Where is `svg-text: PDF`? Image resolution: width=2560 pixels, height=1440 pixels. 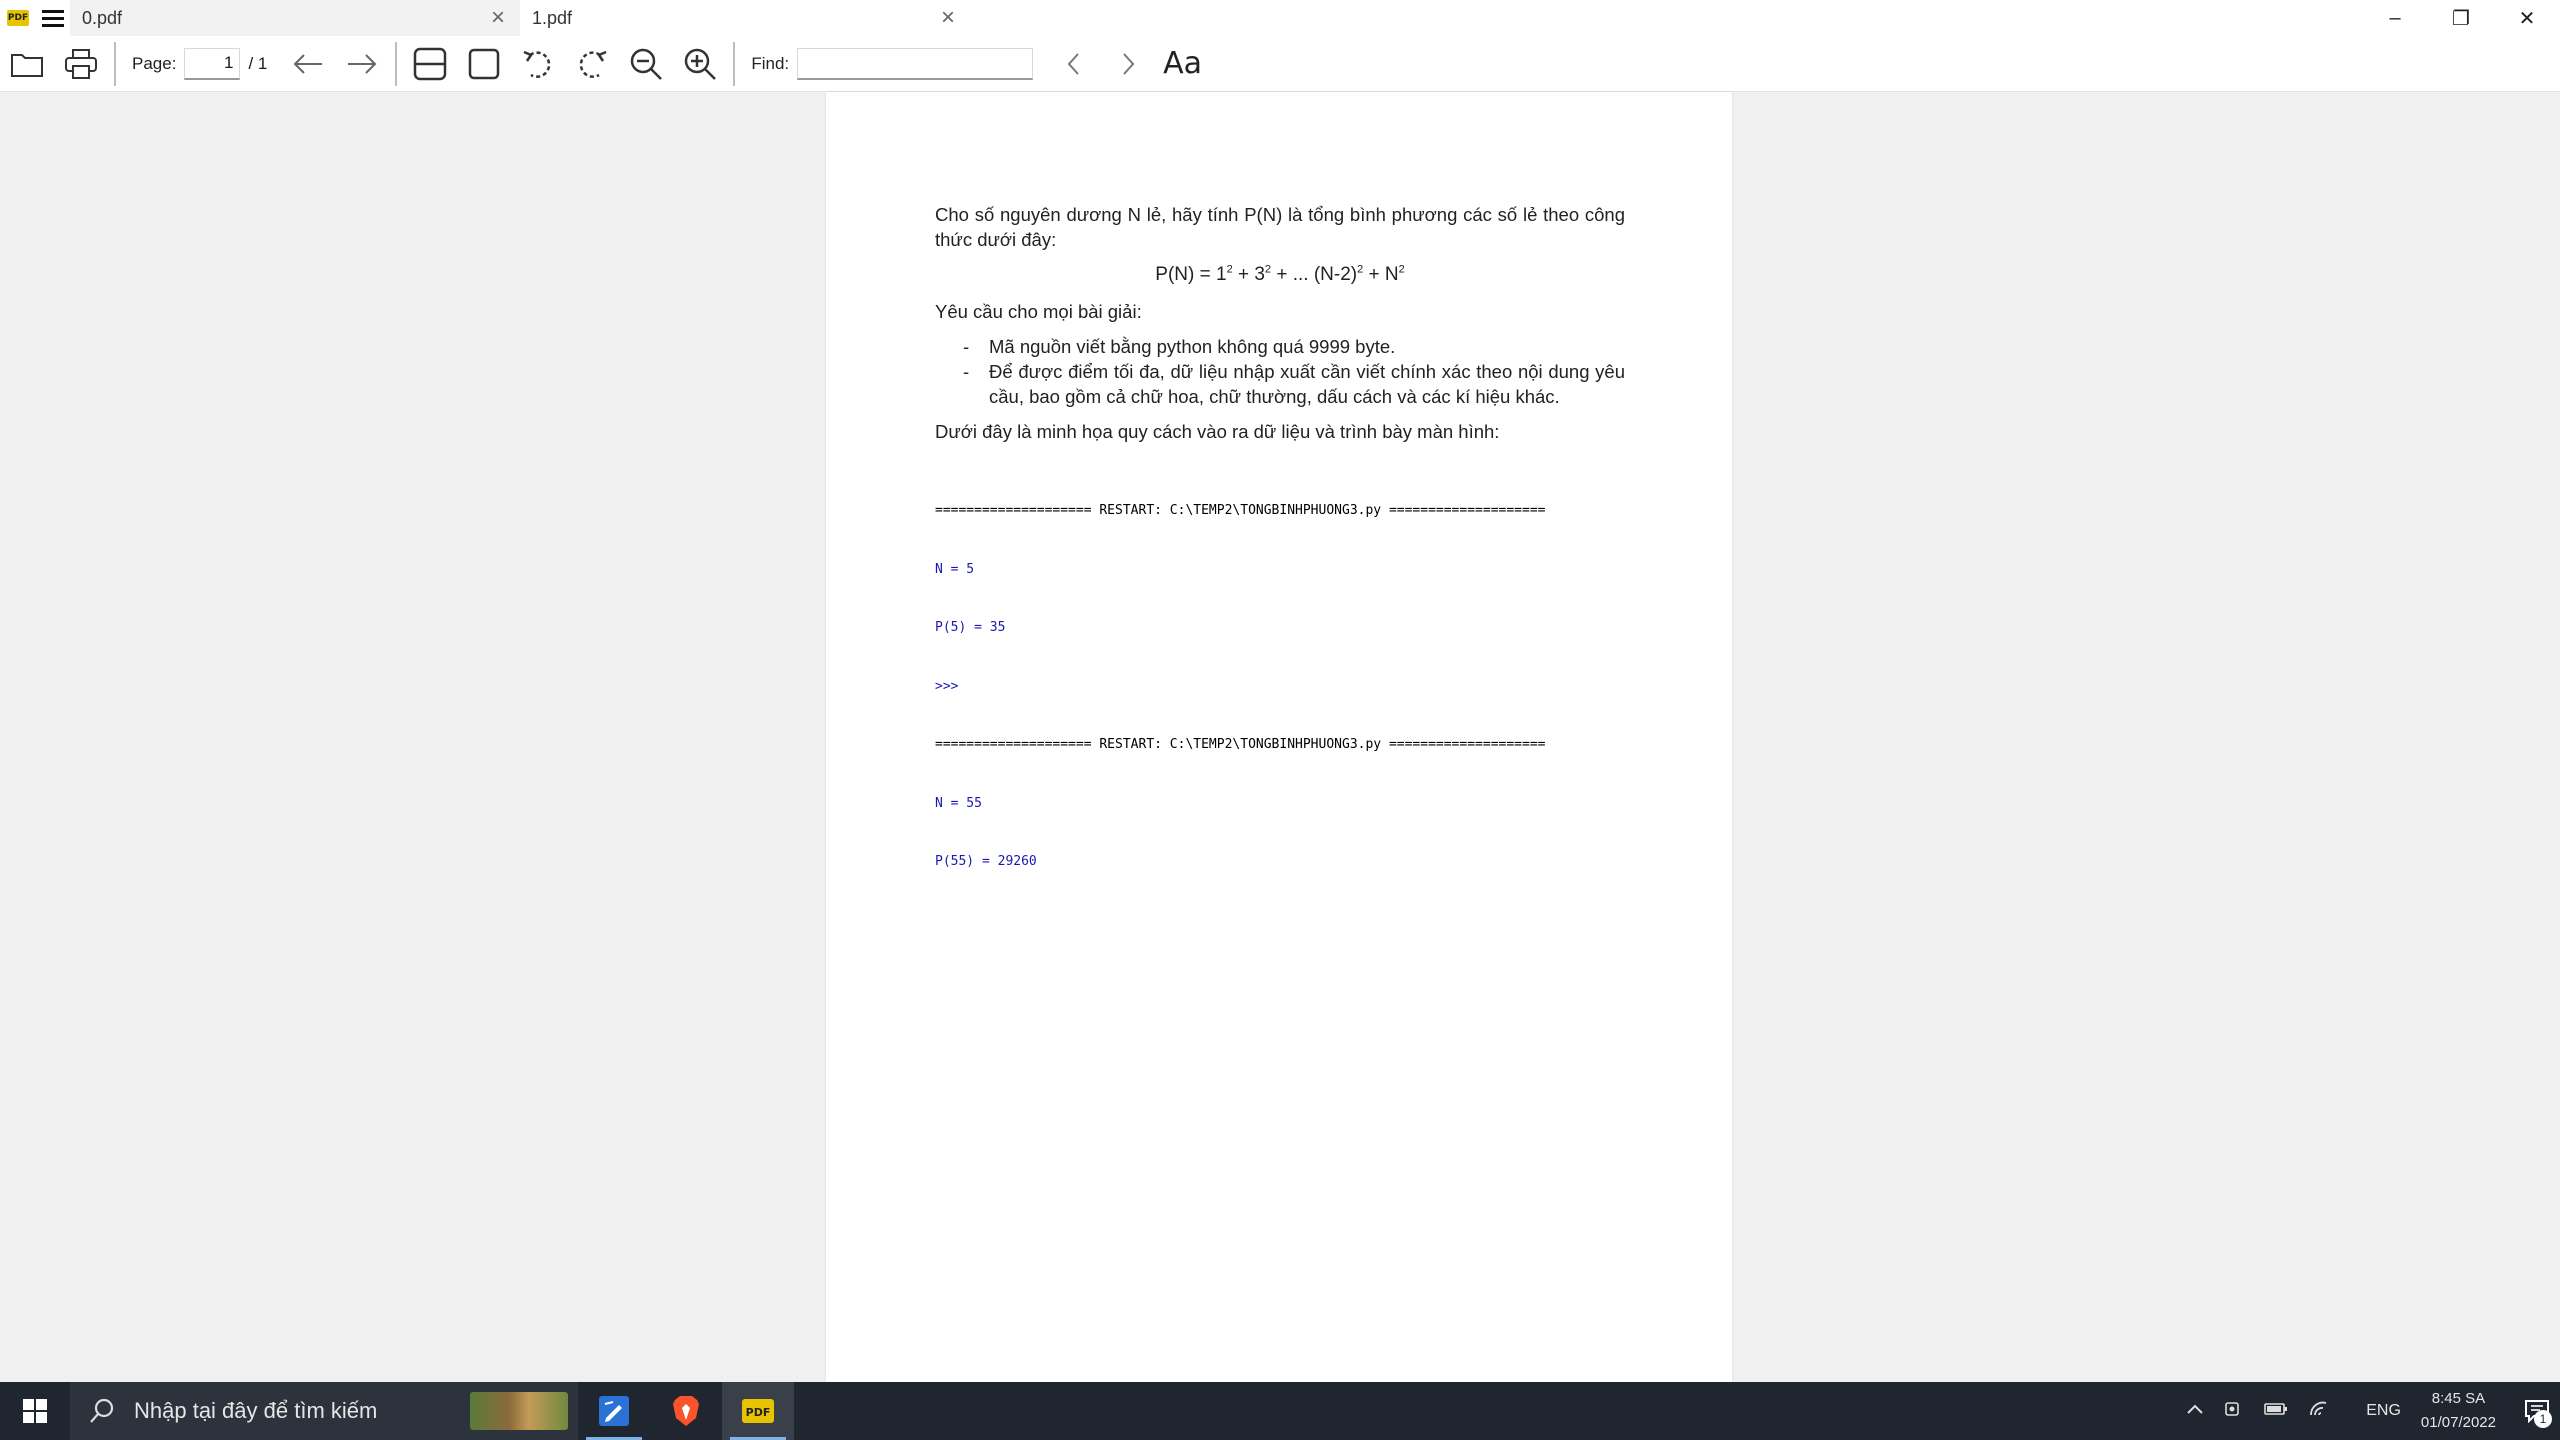 svg-text: PDF is located at coordinates (758, 1412).